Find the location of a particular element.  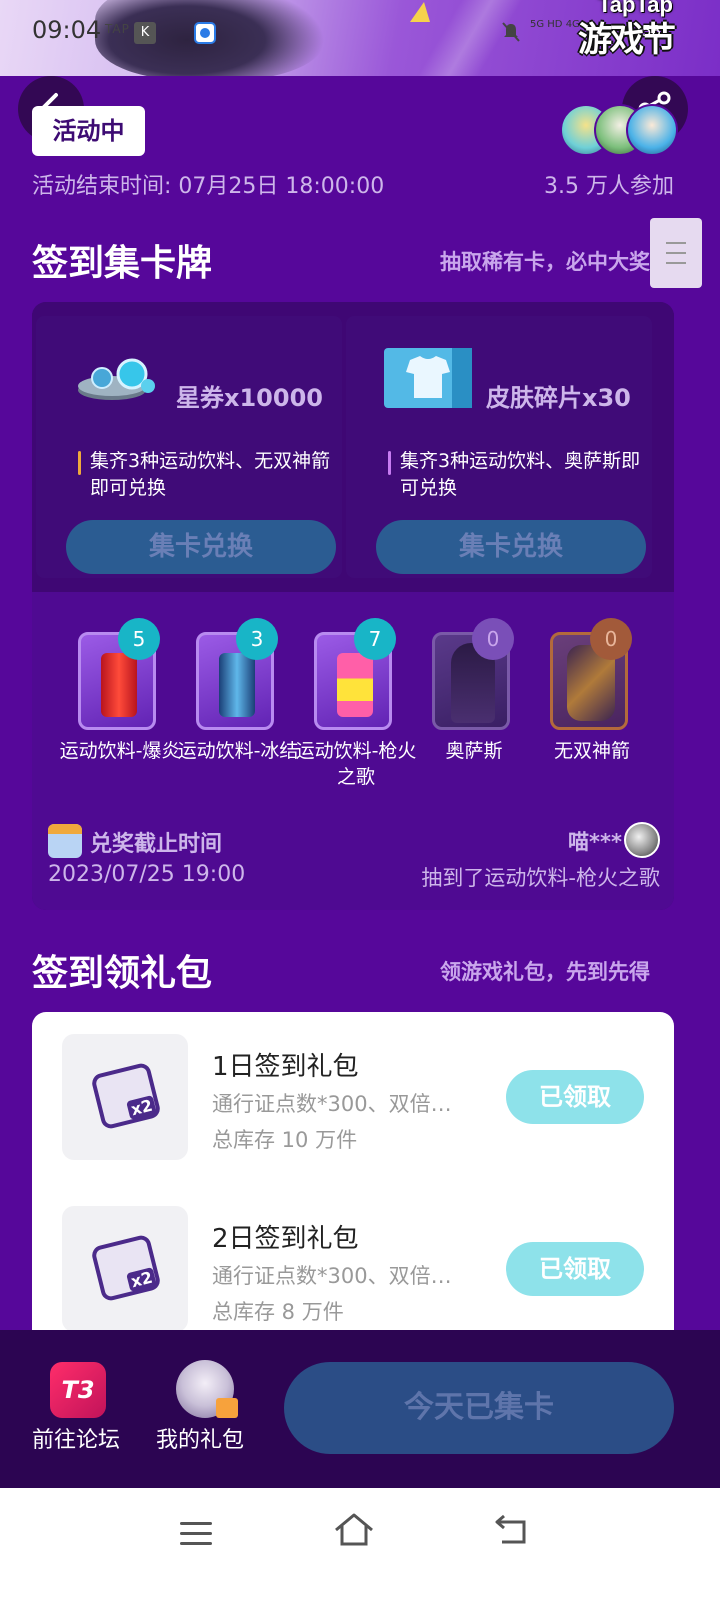

deadline-time: 2023/07/25 19:00 is located at coordinates (147, 874).